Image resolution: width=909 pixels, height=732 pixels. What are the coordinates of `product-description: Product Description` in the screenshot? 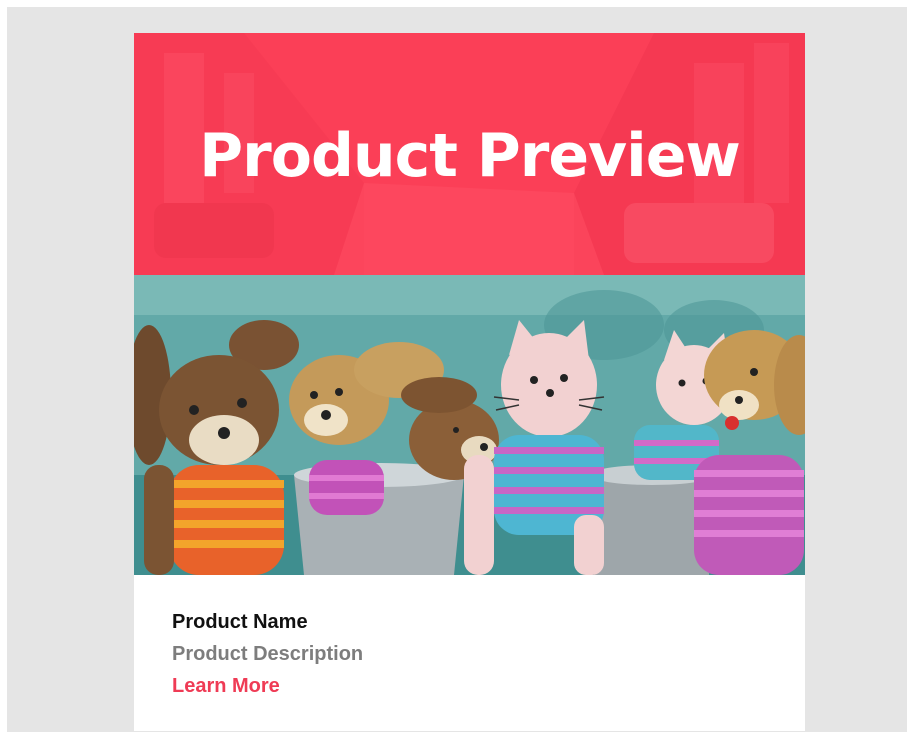 It's located at (268, 654).